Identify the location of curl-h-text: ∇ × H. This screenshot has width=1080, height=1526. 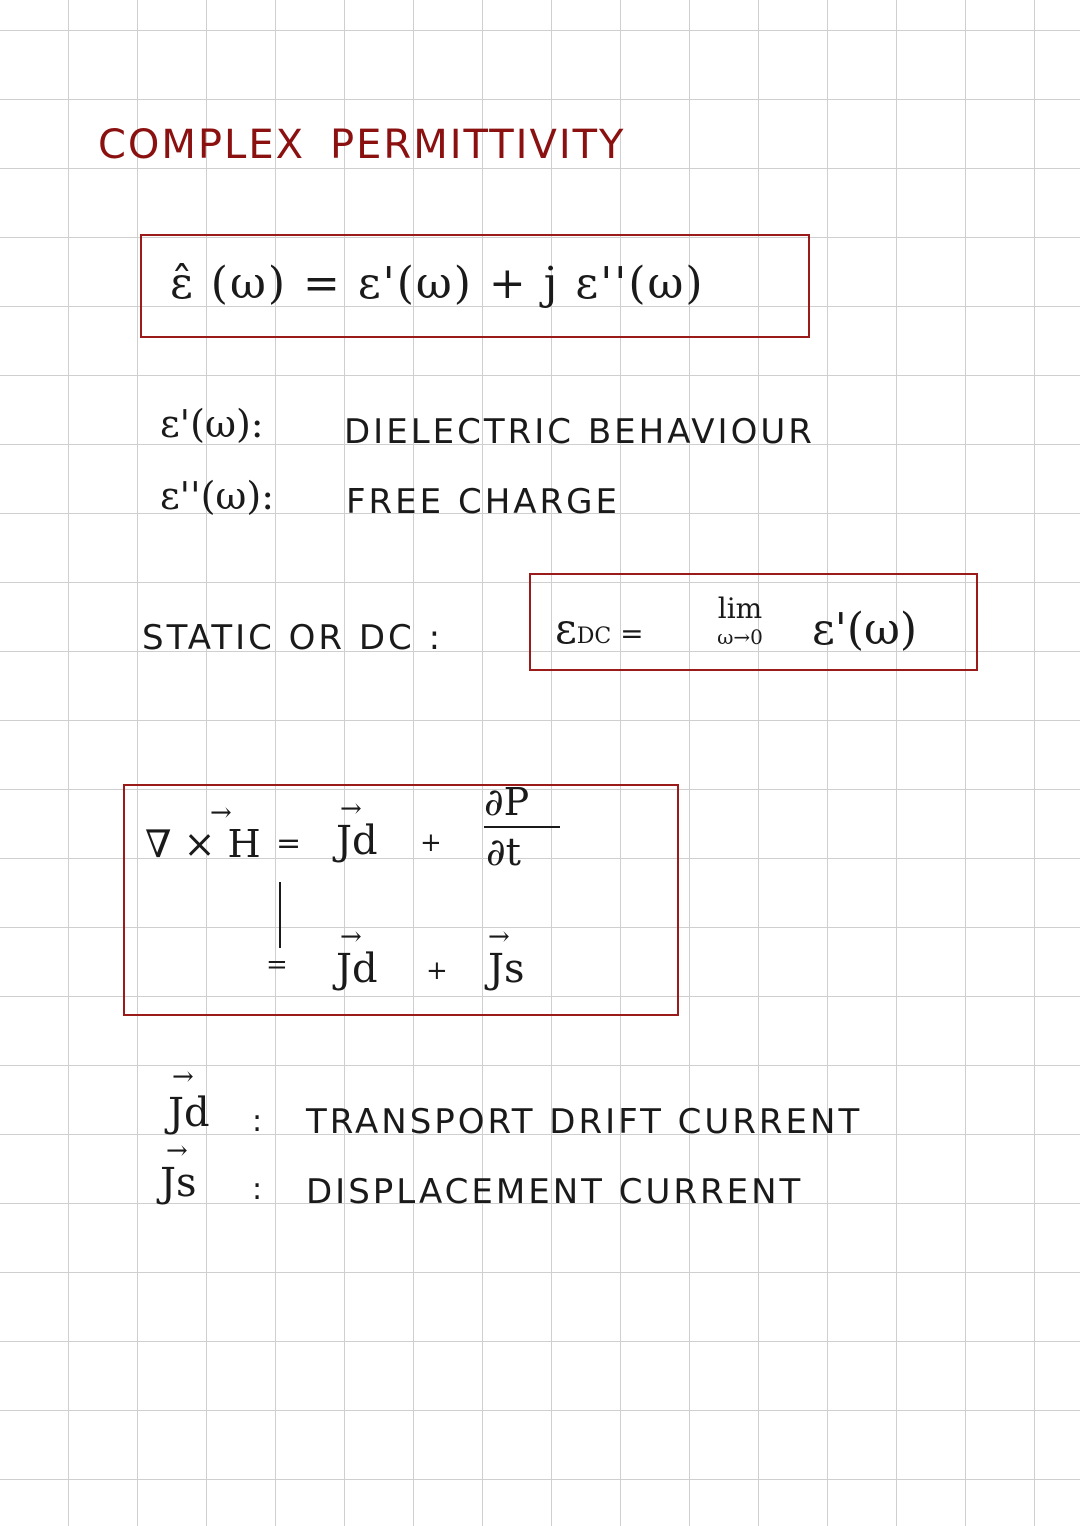
(203, 844).